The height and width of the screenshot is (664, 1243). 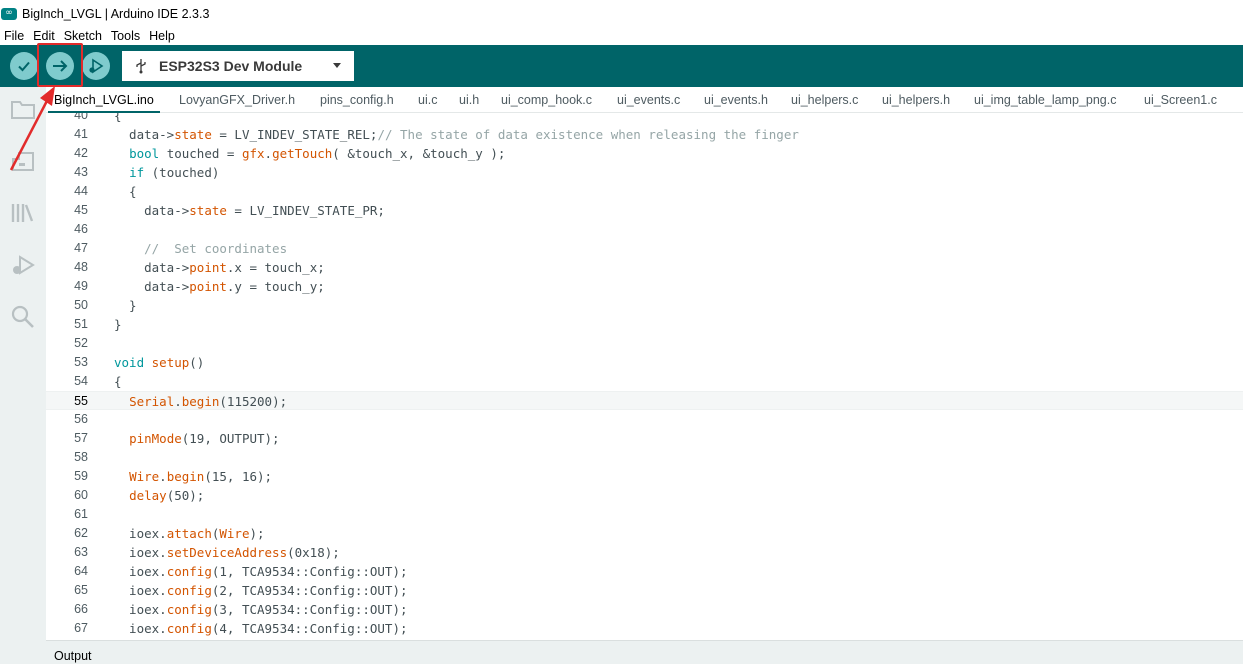 I want to click on code-line: 43 if (touched), so click(x=644, y=172).